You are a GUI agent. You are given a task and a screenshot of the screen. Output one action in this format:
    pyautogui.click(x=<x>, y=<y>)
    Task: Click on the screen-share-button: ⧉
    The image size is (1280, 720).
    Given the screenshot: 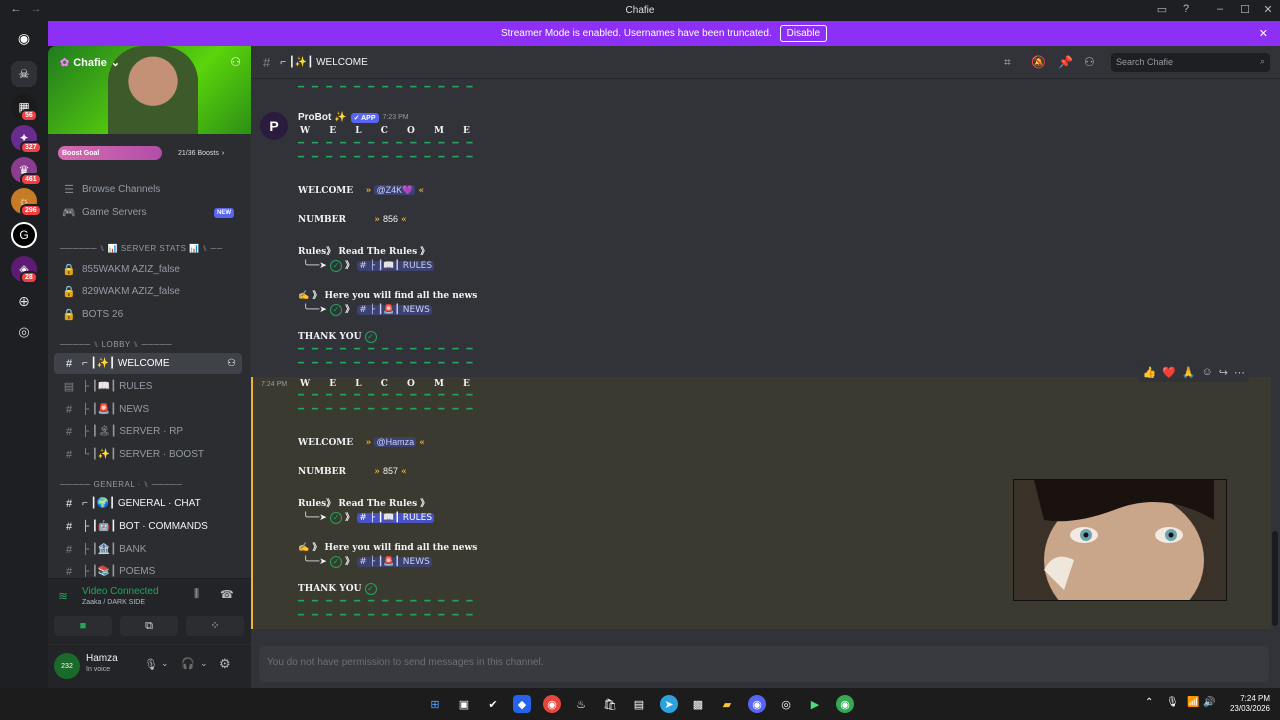 What is the action you would take?
    pyautogui.click(x=149, y=626)
    